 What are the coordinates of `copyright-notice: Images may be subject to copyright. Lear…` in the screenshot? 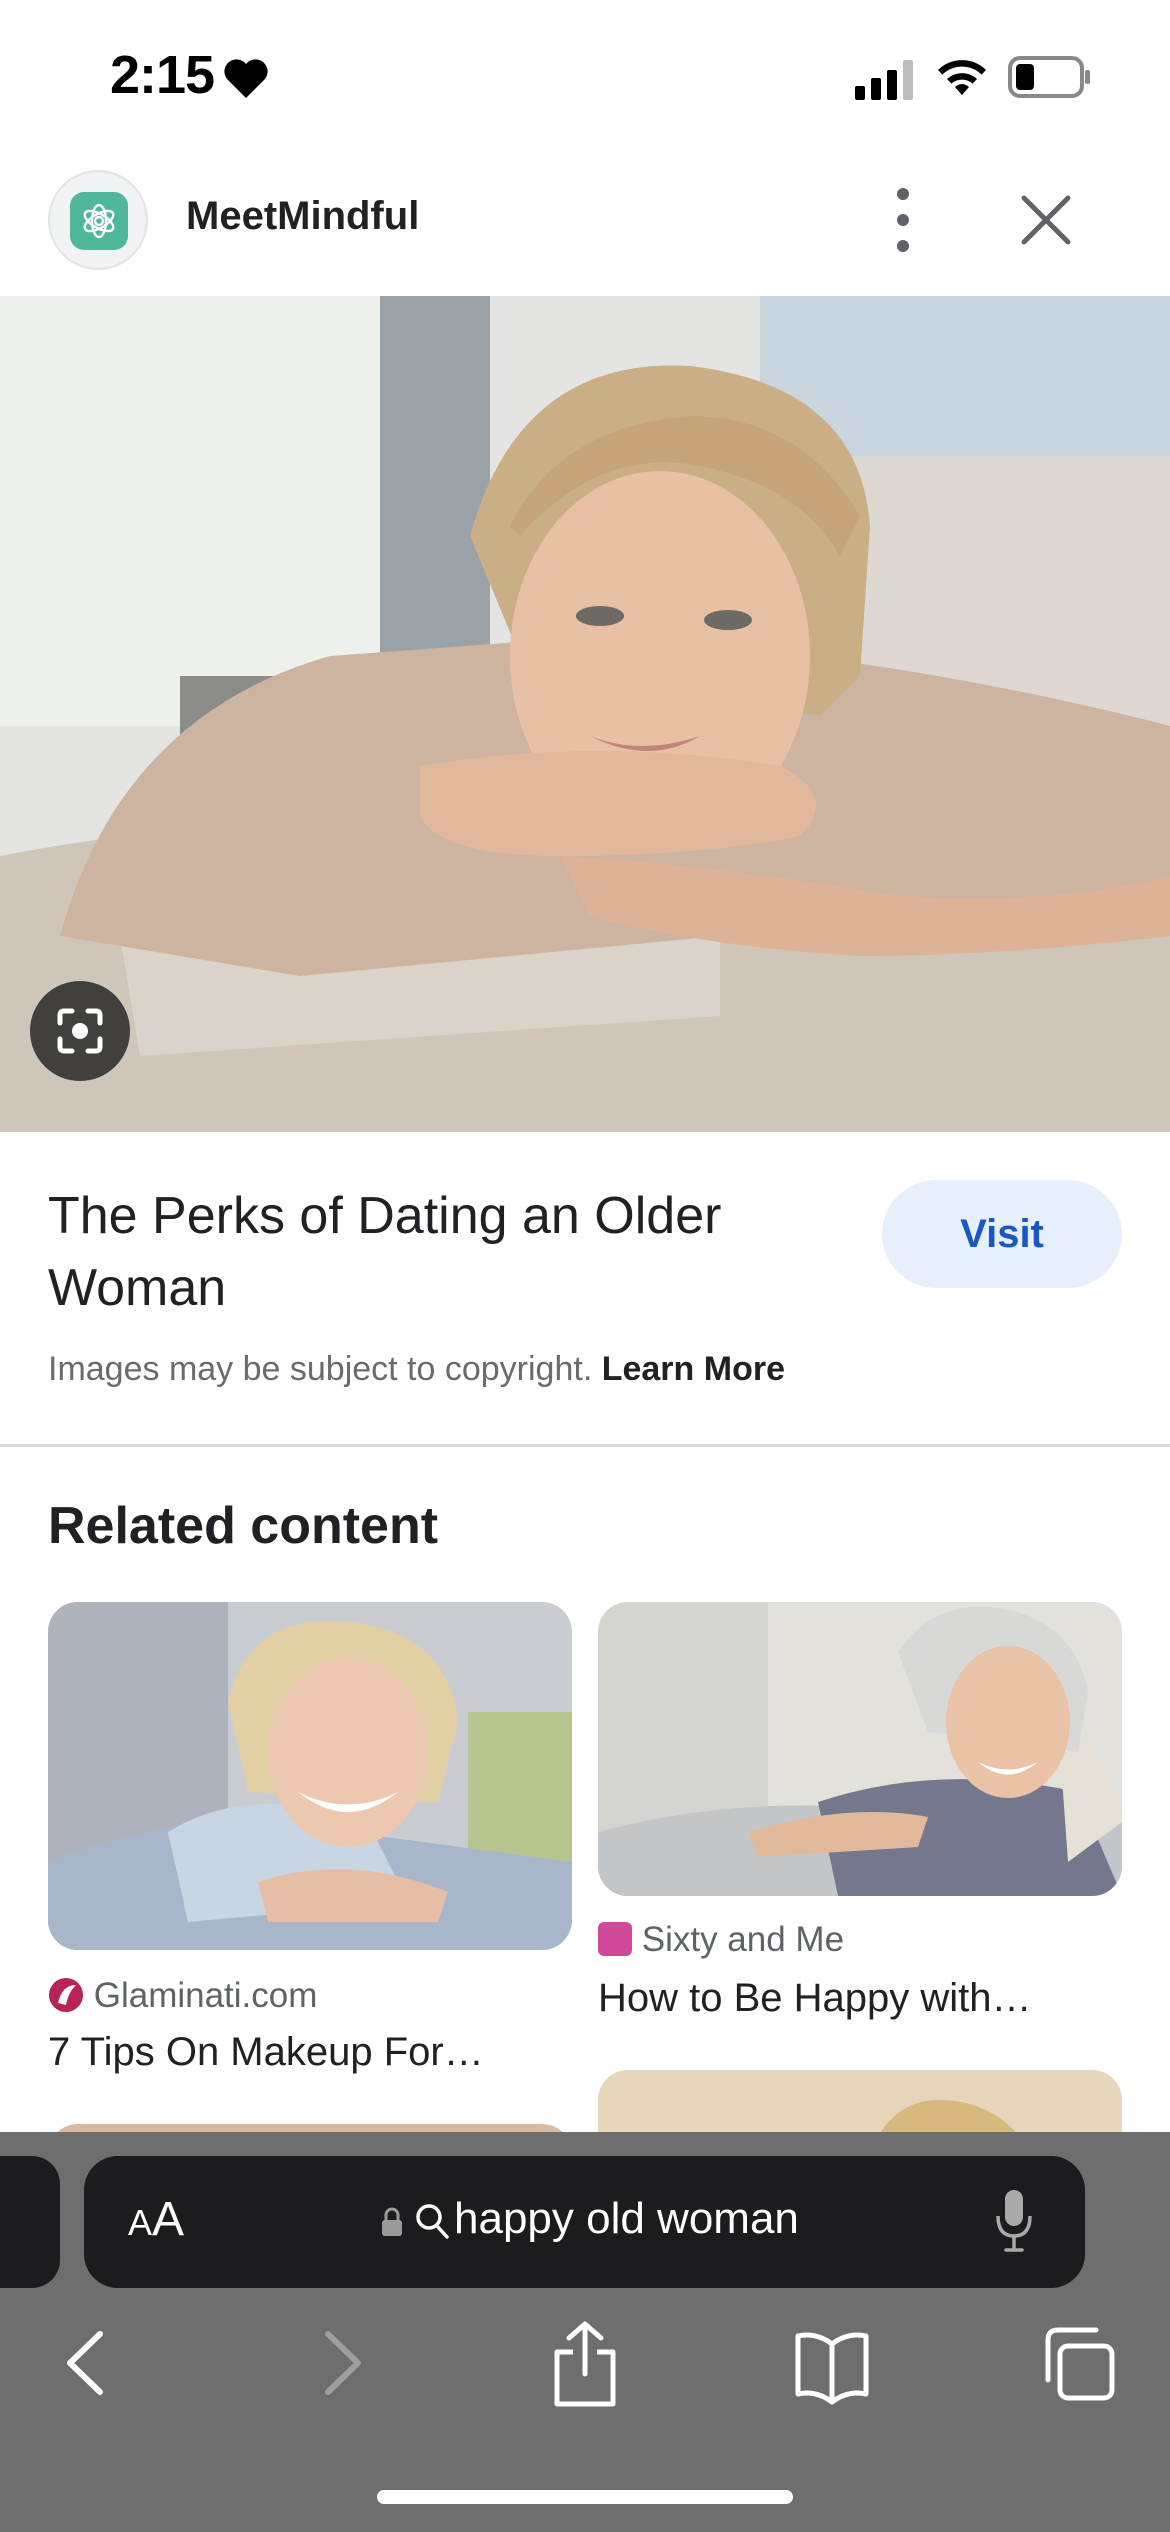 It's located at (416, 1369).